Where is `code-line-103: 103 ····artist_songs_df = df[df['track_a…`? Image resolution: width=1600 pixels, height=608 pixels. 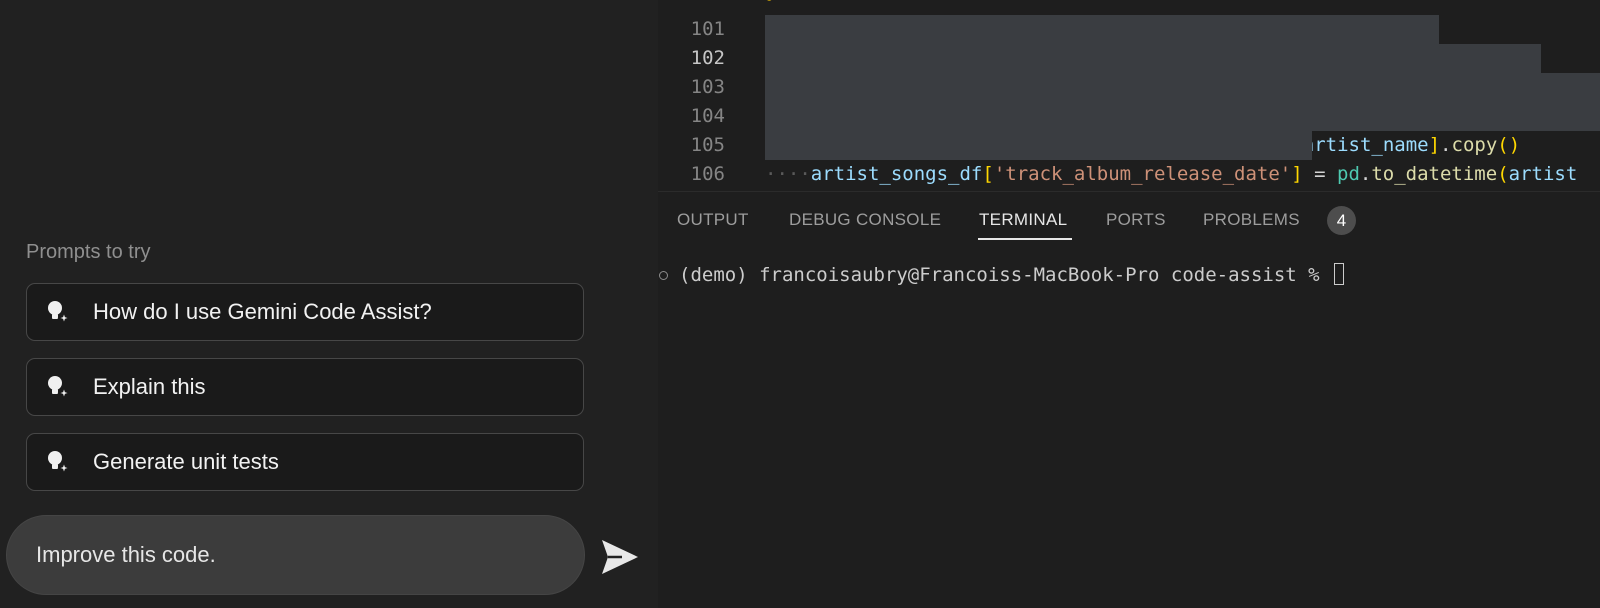 code-line-103: 103 ····artist_songs_df = df[df['track_a… is located at coordinates (1129, 100).